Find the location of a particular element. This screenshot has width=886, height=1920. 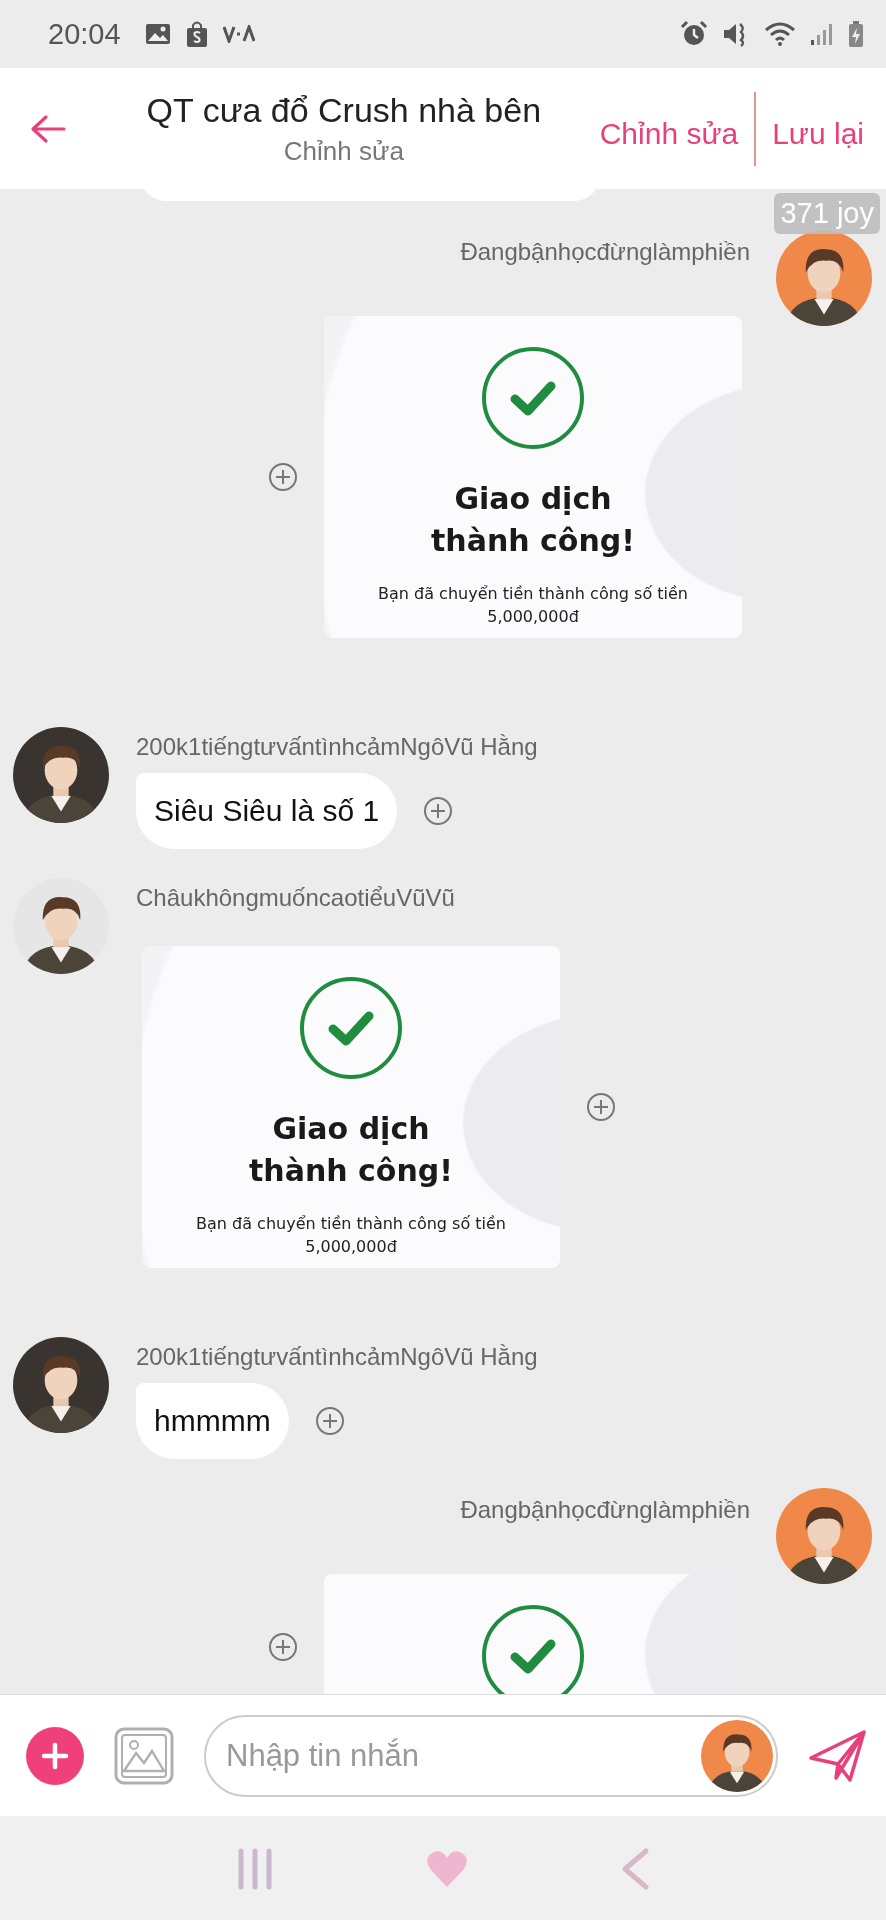

sender-name: ChâukhôngmuốncaotiểuVũVũ is located at coordinates (295, 898).